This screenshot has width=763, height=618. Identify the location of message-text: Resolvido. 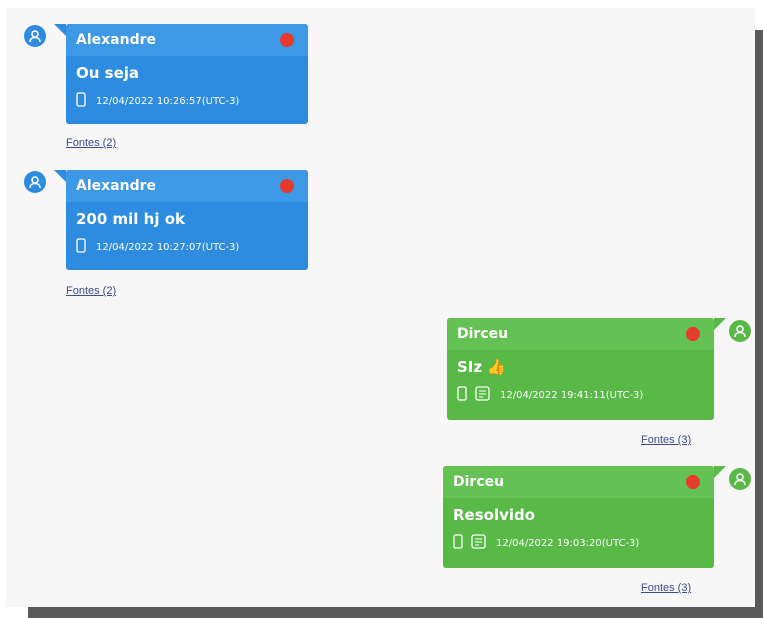
(494, 515).